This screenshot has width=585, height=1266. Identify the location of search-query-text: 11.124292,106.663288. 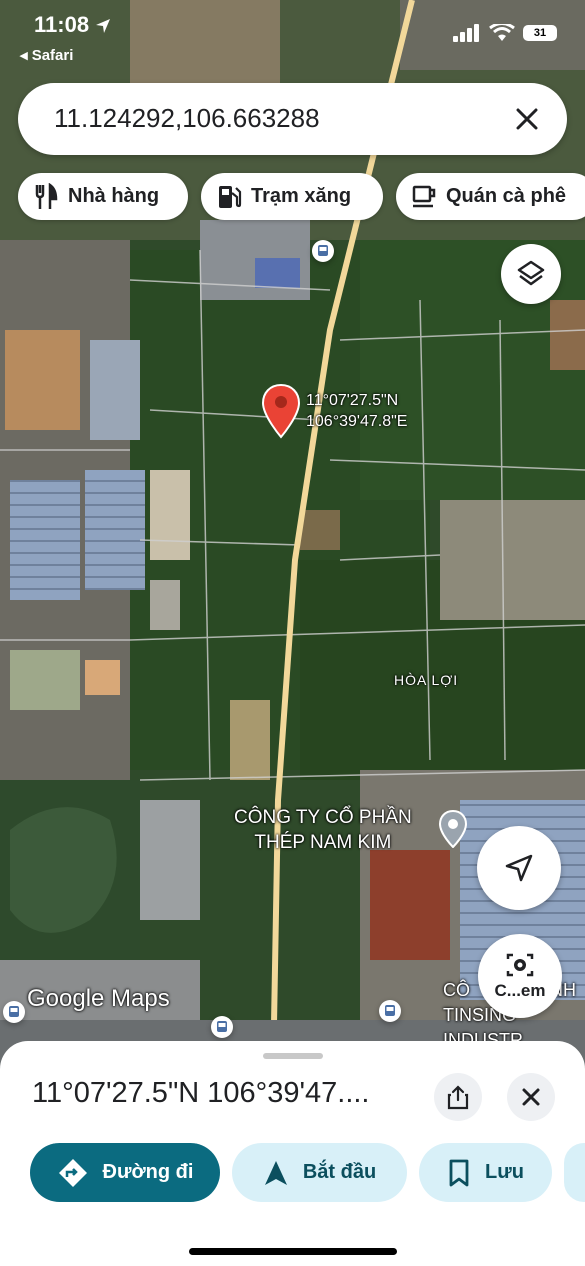
(187, 118).